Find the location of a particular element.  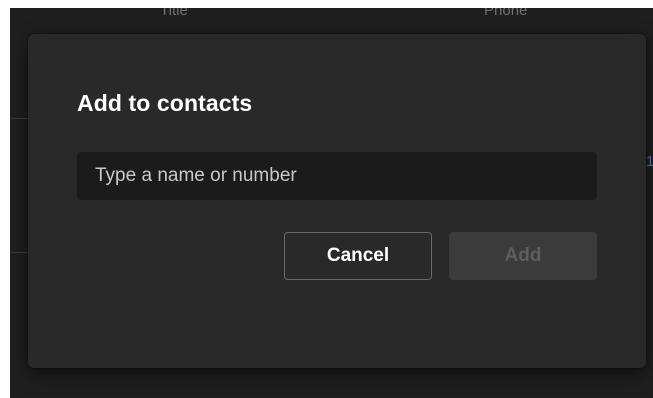

background-row-text: 1 is located at coordinates (649, 161).